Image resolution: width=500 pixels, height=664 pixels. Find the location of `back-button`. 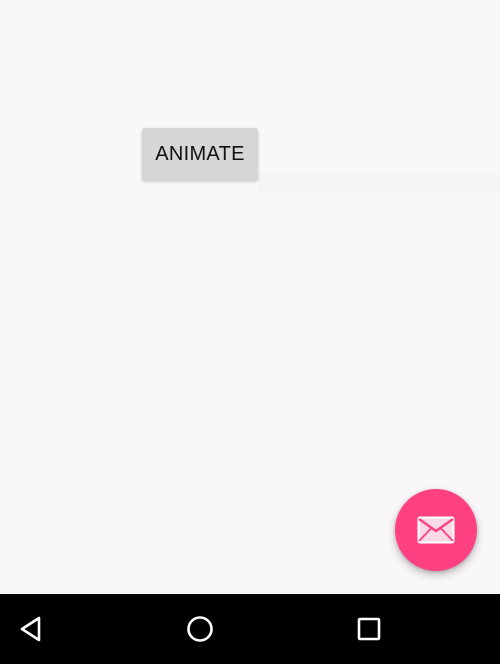

back-button is located at coordinates (31, 629).